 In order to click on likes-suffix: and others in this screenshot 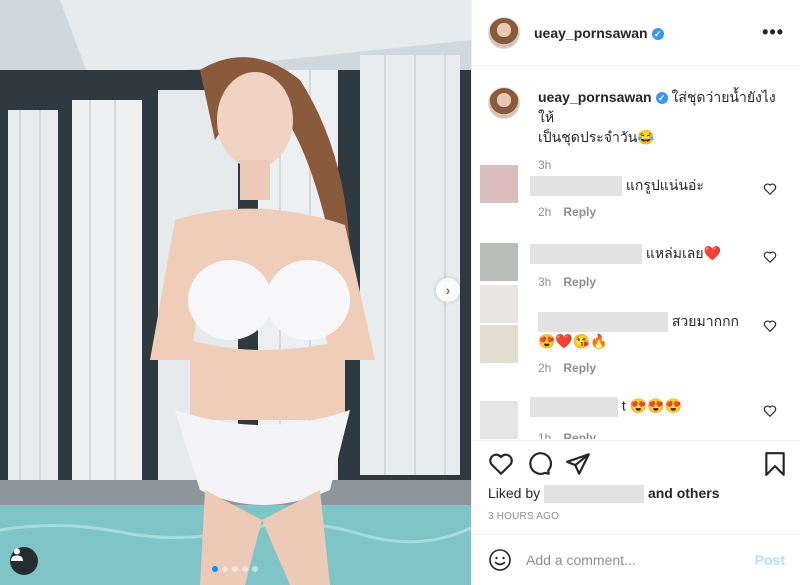, I will do `click(684, 493)`.